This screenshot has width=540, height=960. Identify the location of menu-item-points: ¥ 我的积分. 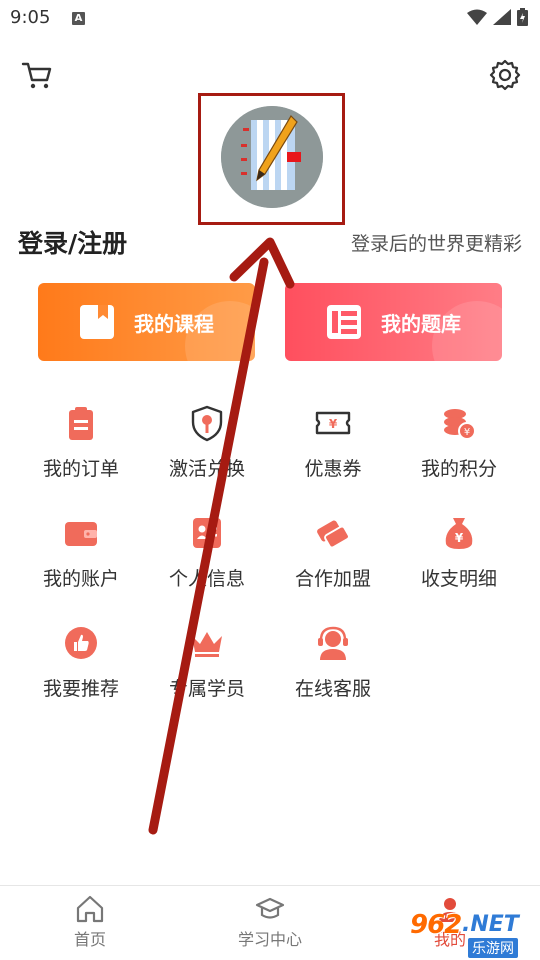
(459, 450).